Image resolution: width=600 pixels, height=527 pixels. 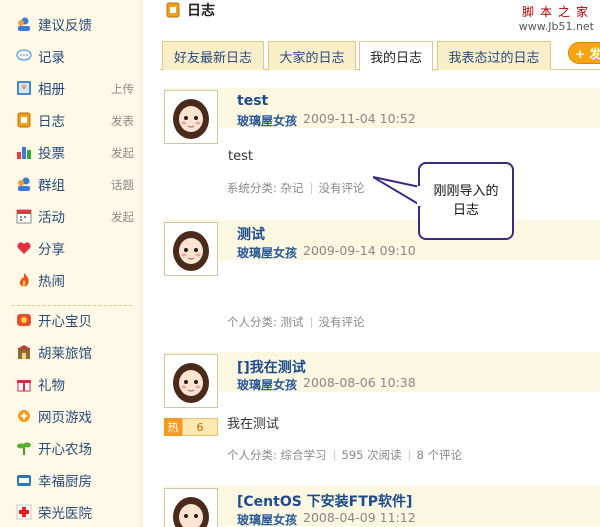 I want to click on sidebar-item-happy-baby: 开心宝贝, so click(x=75, y=320).